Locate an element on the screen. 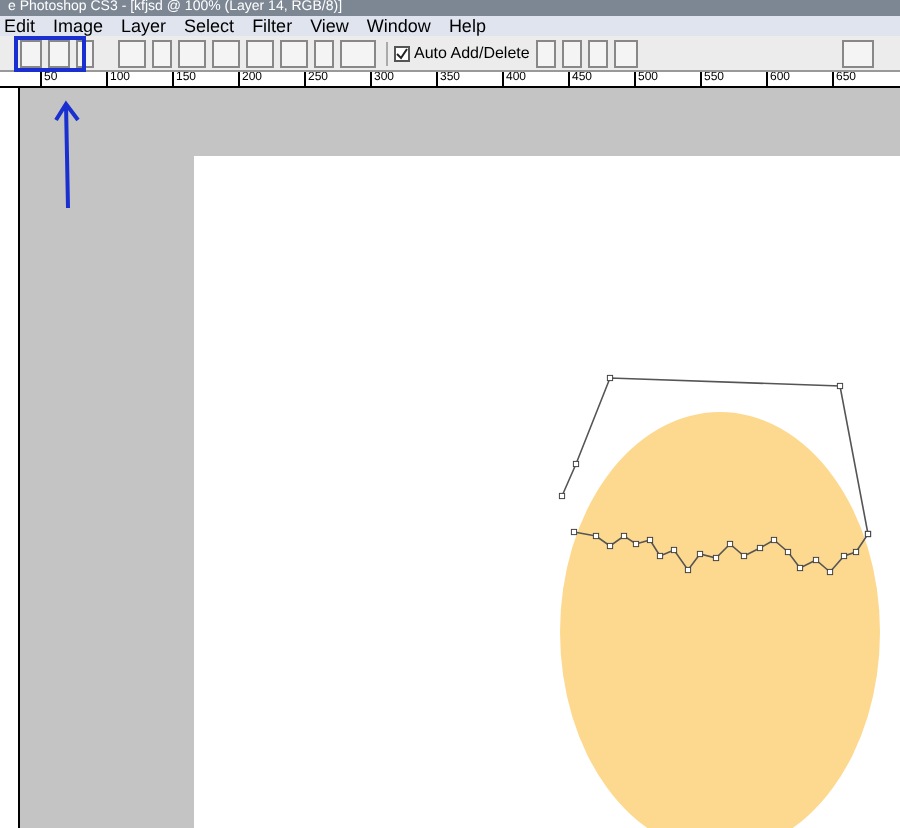 Image resolution: width=900 pixels, height=828 pixels. path-outline is located at coordinates (715, 475).